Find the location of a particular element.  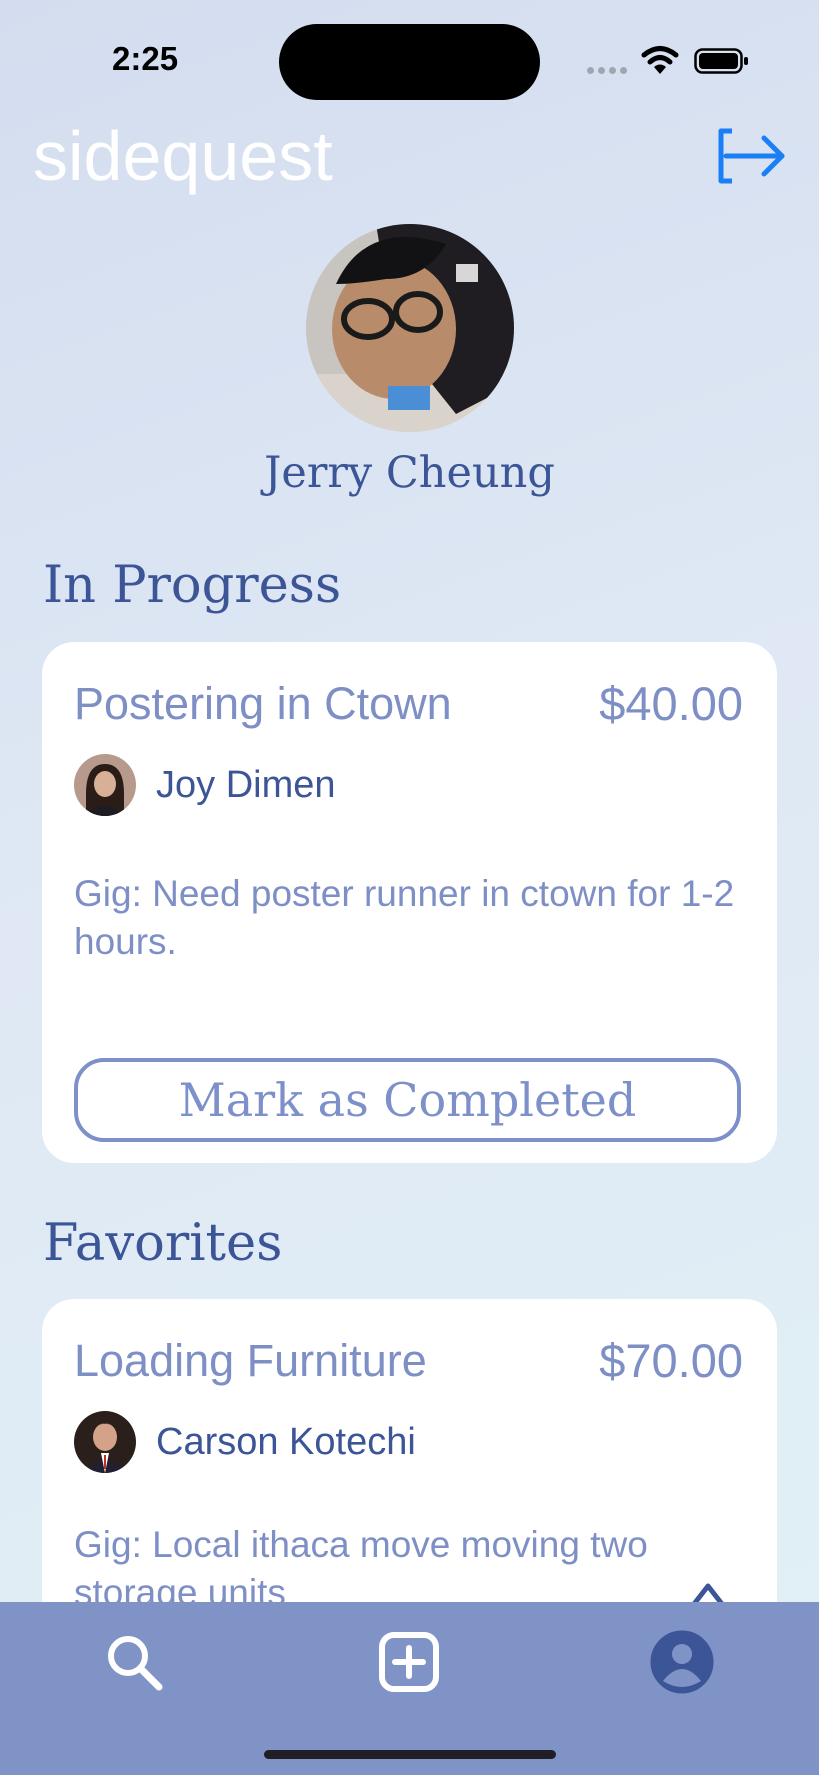

gig-title: Loading Furniture is located at coordinates (250, 1360).